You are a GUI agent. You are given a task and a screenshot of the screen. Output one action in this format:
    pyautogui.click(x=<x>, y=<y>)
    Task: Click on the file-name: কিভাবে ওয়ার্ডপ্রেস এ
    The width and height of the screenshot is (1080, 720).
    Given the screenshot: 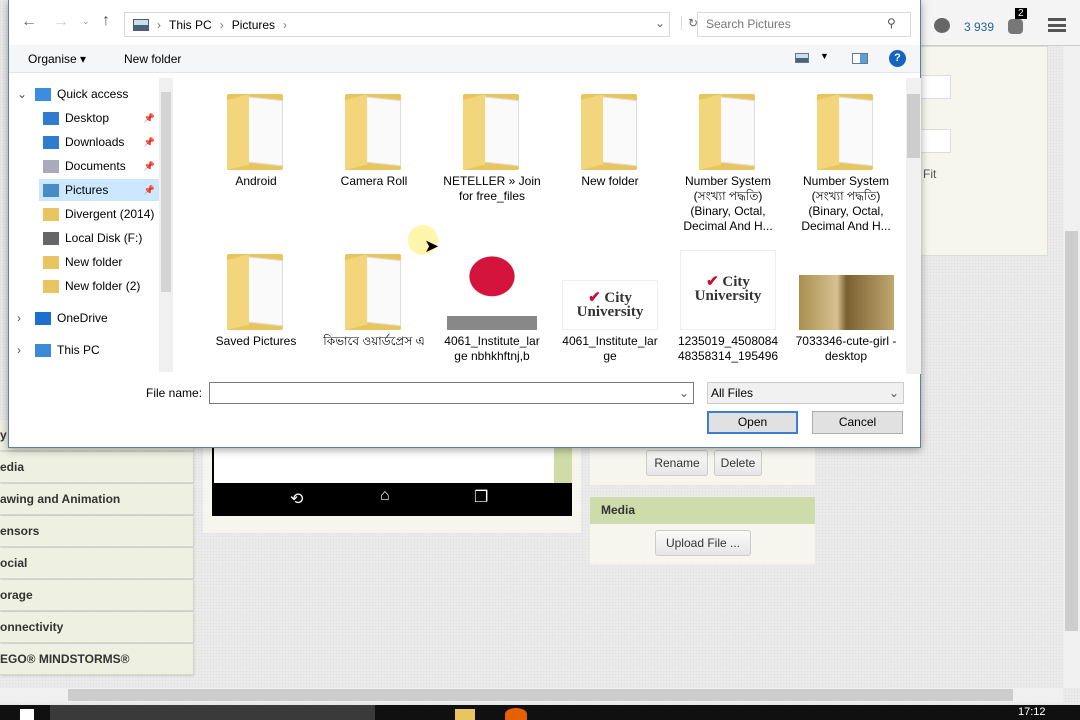 What is the action you would take?
    pyautogui.click(x=374, y=341)
    